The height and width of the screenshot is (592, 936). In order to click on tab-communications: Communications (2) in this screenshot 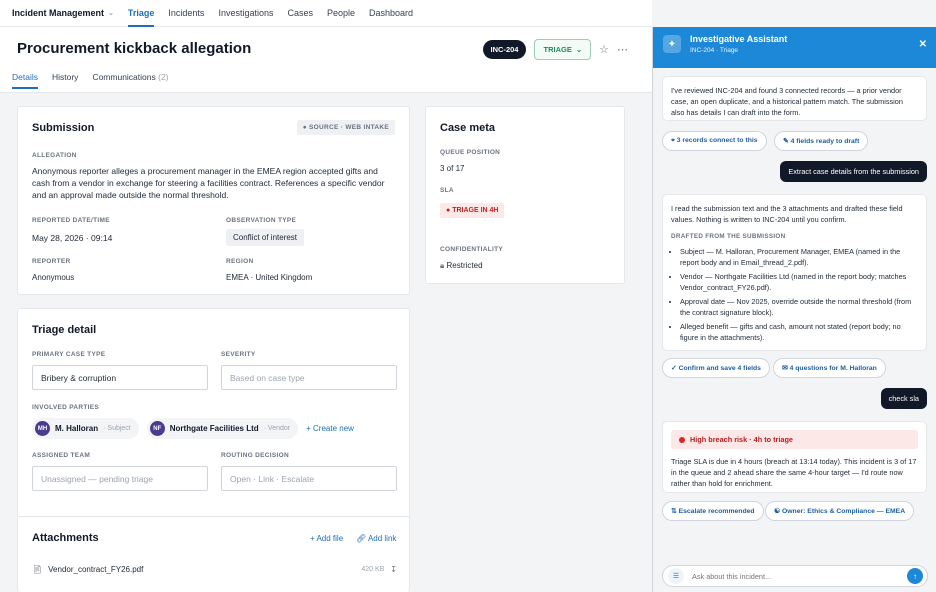, I will do `click(130, 80)`.